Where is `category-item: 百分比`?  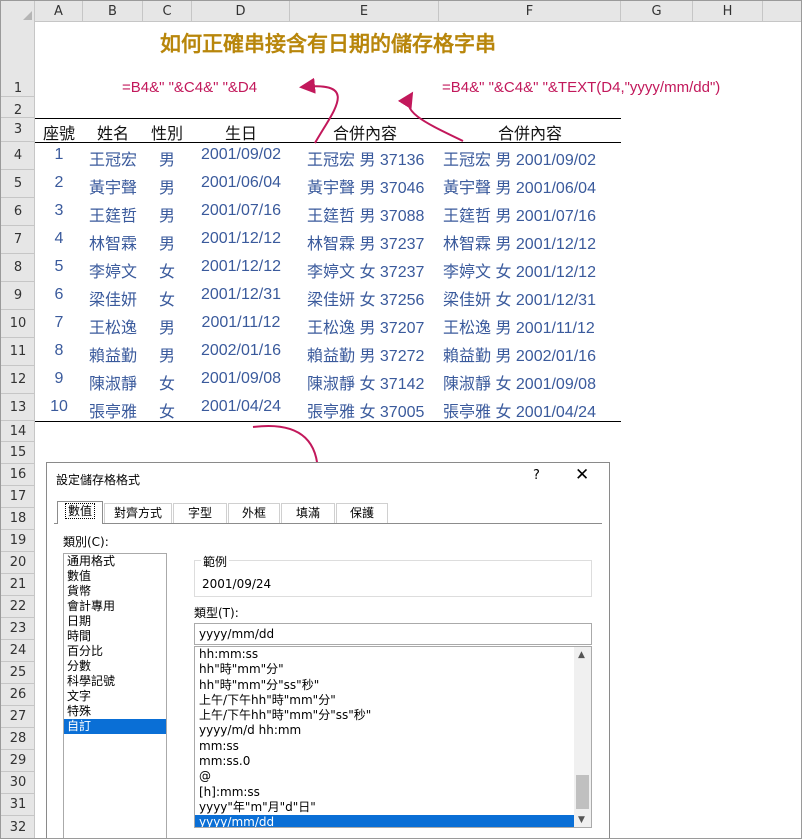 category-item: 百分比 is located at coordinates (115, 651).